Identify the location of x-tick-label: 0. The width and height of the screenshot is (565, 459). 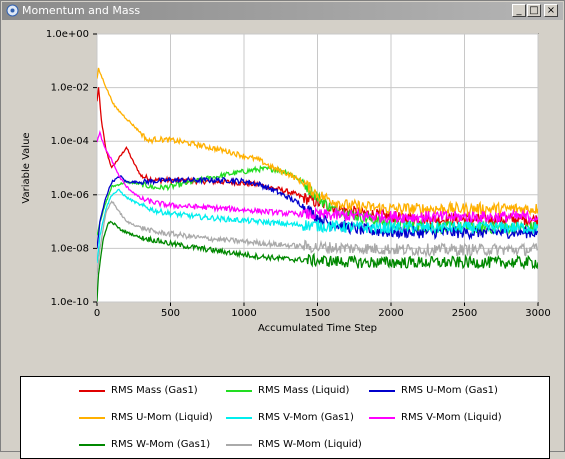
(97, 313).